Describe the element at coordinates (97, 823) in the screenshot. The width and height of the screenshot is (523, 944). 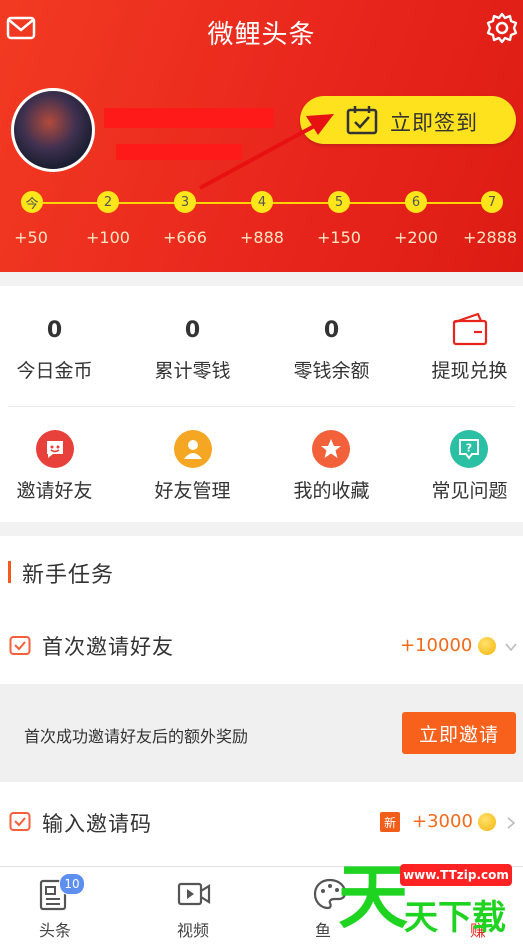
I see `task-name: 输入邀请码` at that location.